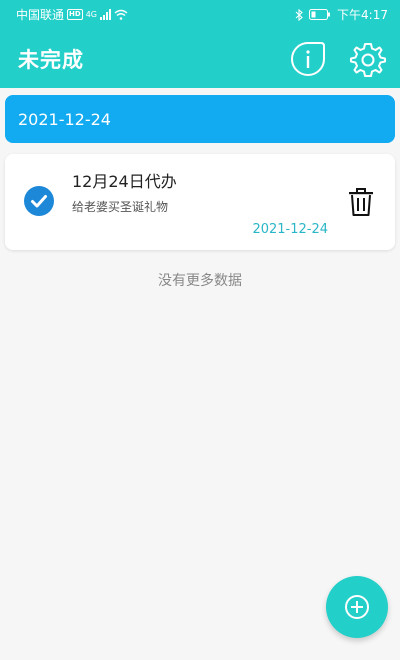 The image size is (400, 660). I want to click on settings-icon, so click(368, 59).